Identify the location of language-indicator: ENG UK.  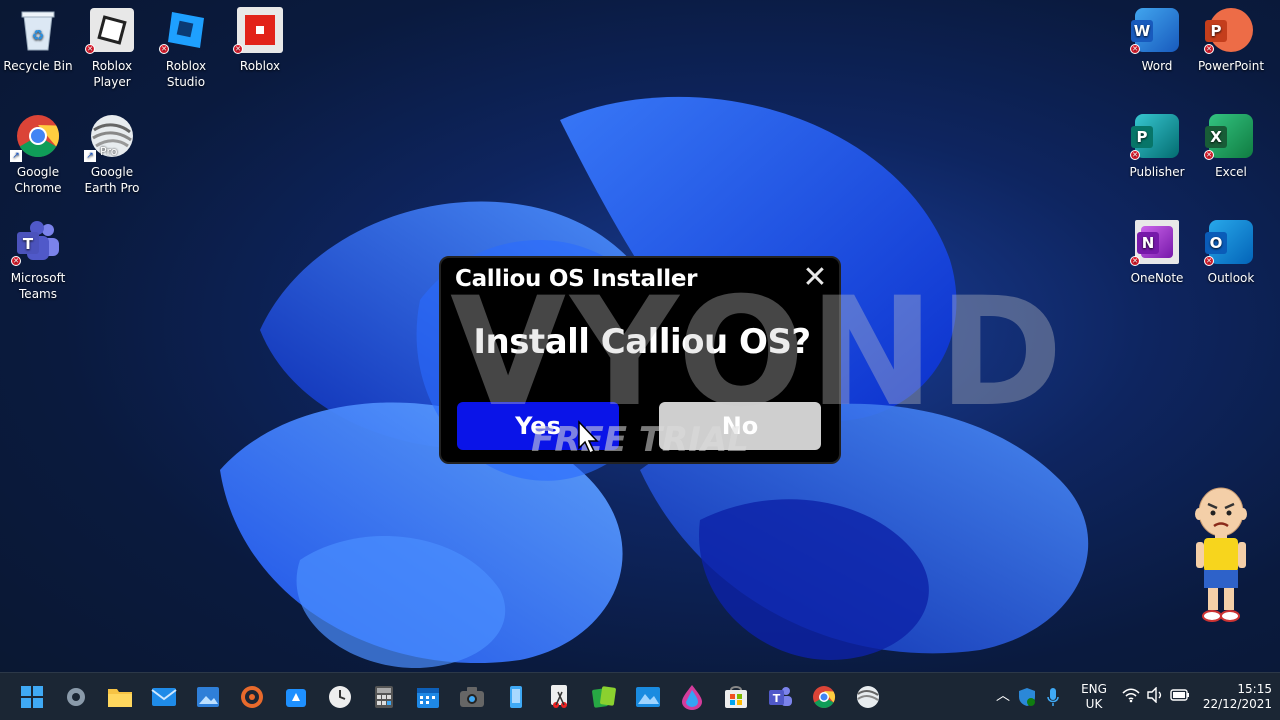
(1094, 697).